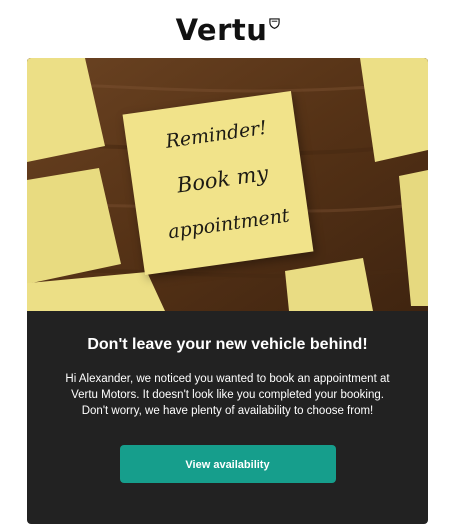 This screenshot has height=524, width=456. I want to click on note-line-3: appointment, so click(228, 224).